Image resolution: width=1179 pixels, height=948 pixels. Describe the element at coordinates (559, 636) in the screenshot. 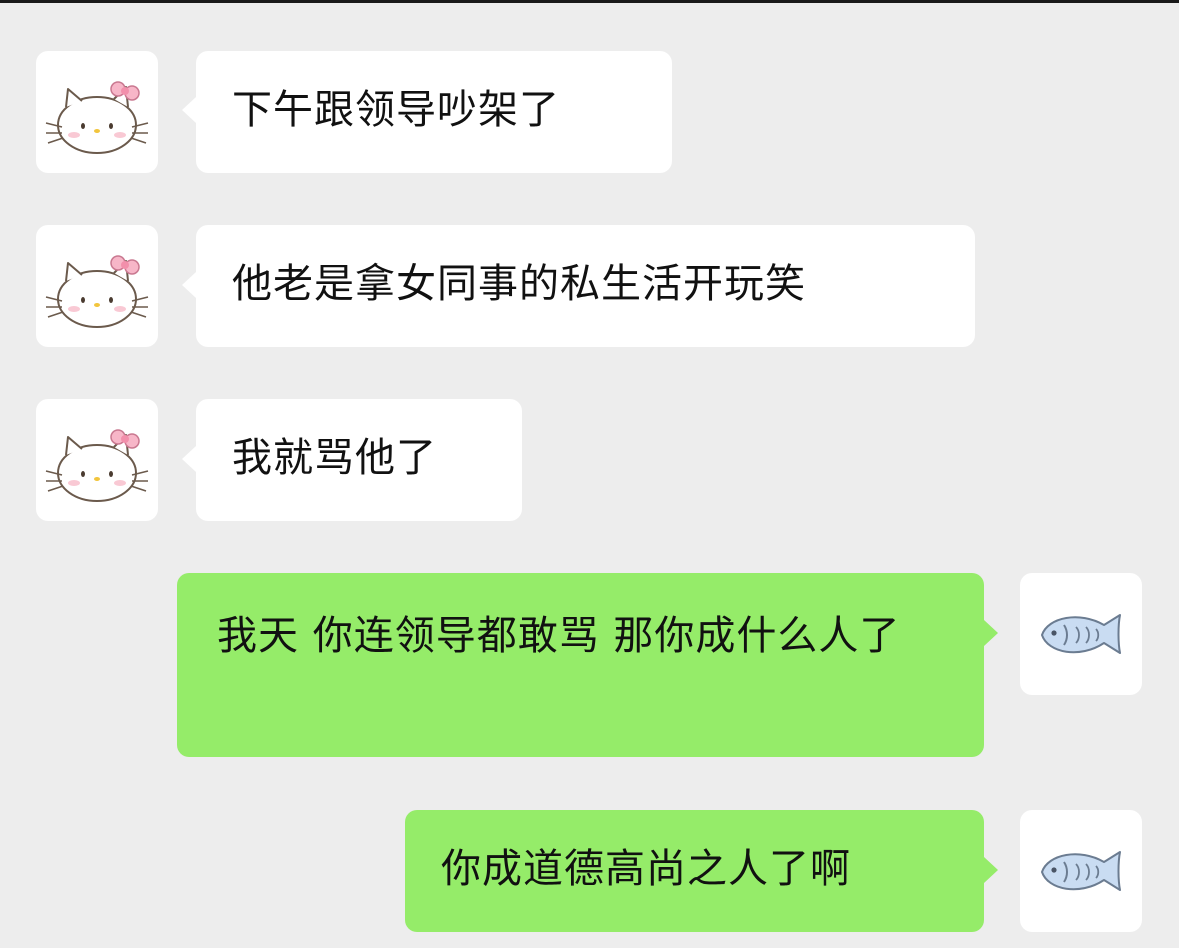

I see `message-text: 我天 你连领导都敢骂 那你成什么人了` at that location.